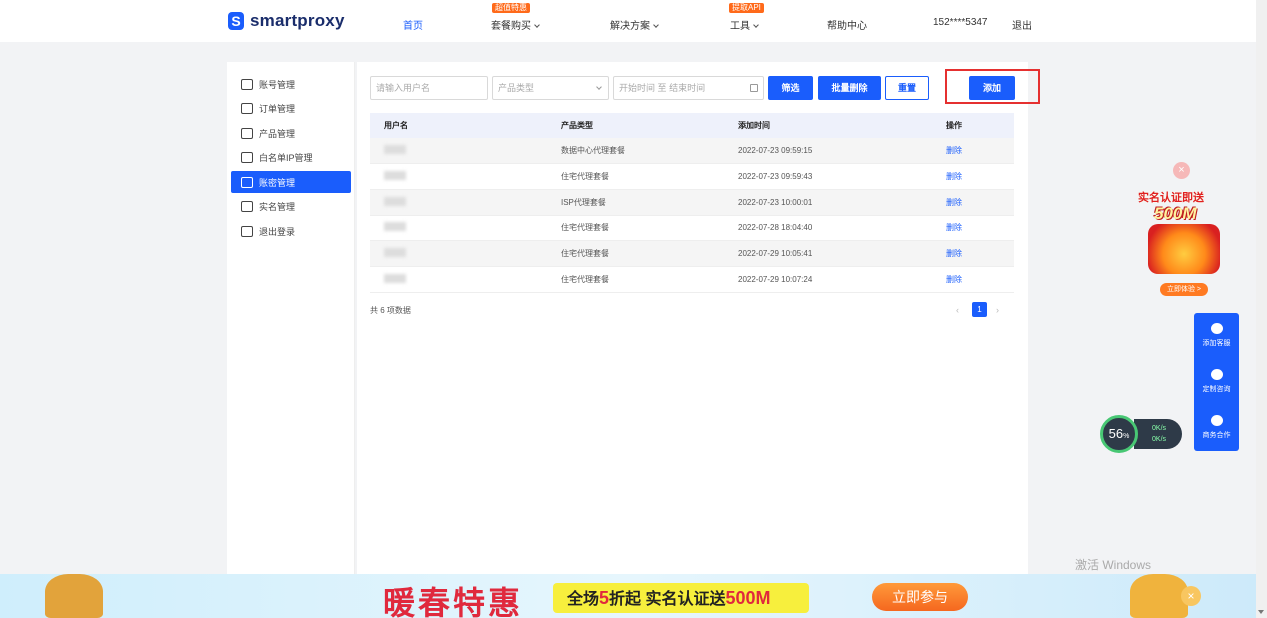 This screenshot has width=1267, height=618. What do you see at coordinates (277, 84) in the screenshot?
I see `sidebar-item-label: 账号管理` at bounding box center [277, 84].